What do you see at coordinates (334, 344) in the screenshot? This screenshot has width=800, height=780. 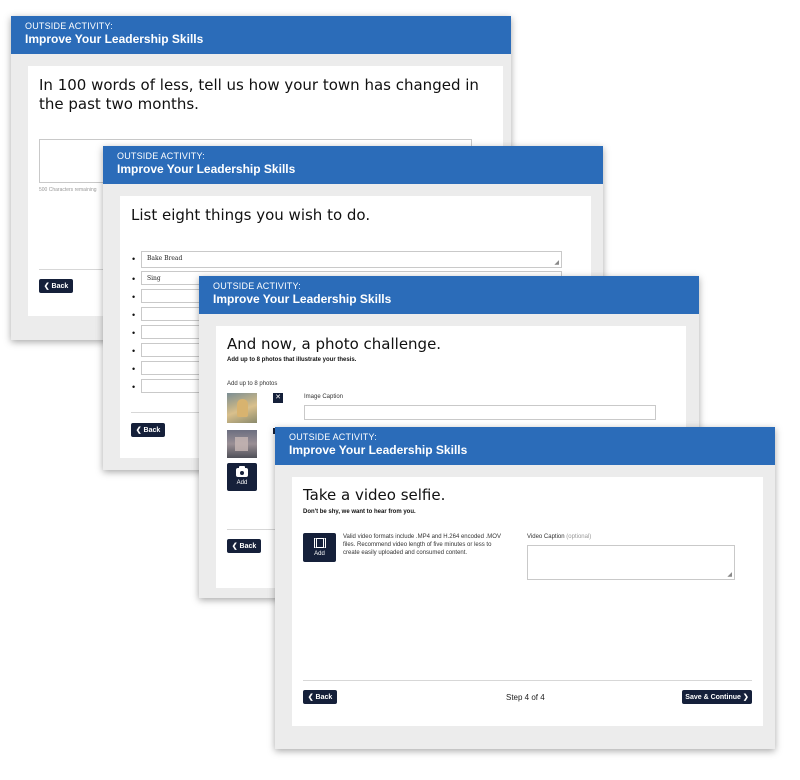 I see `question-title: And now, a photo challenge.` at bounding box center [334, 344].